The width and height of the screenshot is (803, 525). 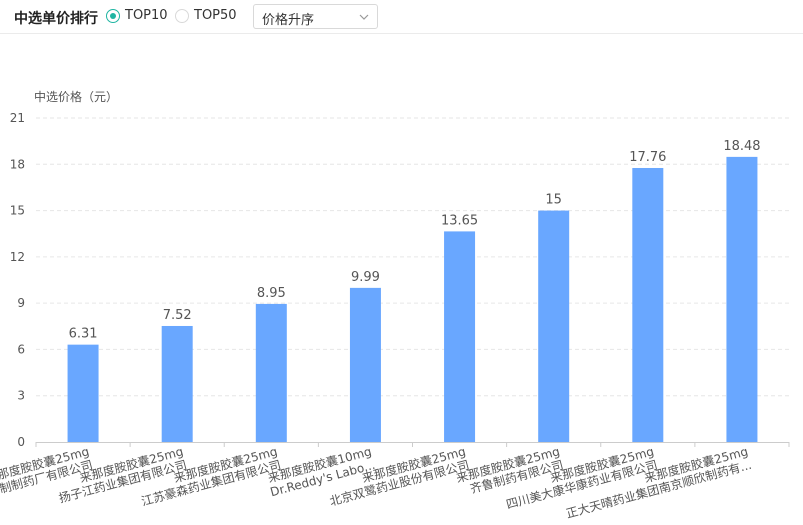 I want to click on y-tick-label: 18, so click(x=17, y=164).